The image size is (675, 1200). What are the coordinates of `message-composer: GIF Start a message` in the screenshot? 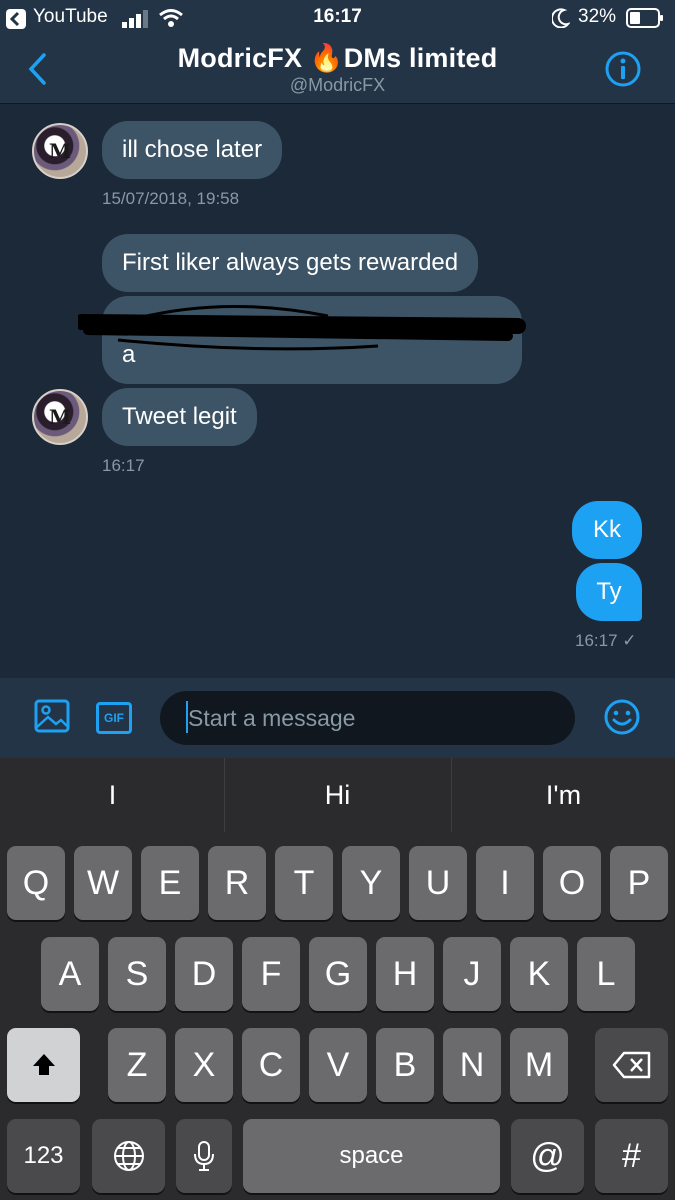 It's located at (337, 718).